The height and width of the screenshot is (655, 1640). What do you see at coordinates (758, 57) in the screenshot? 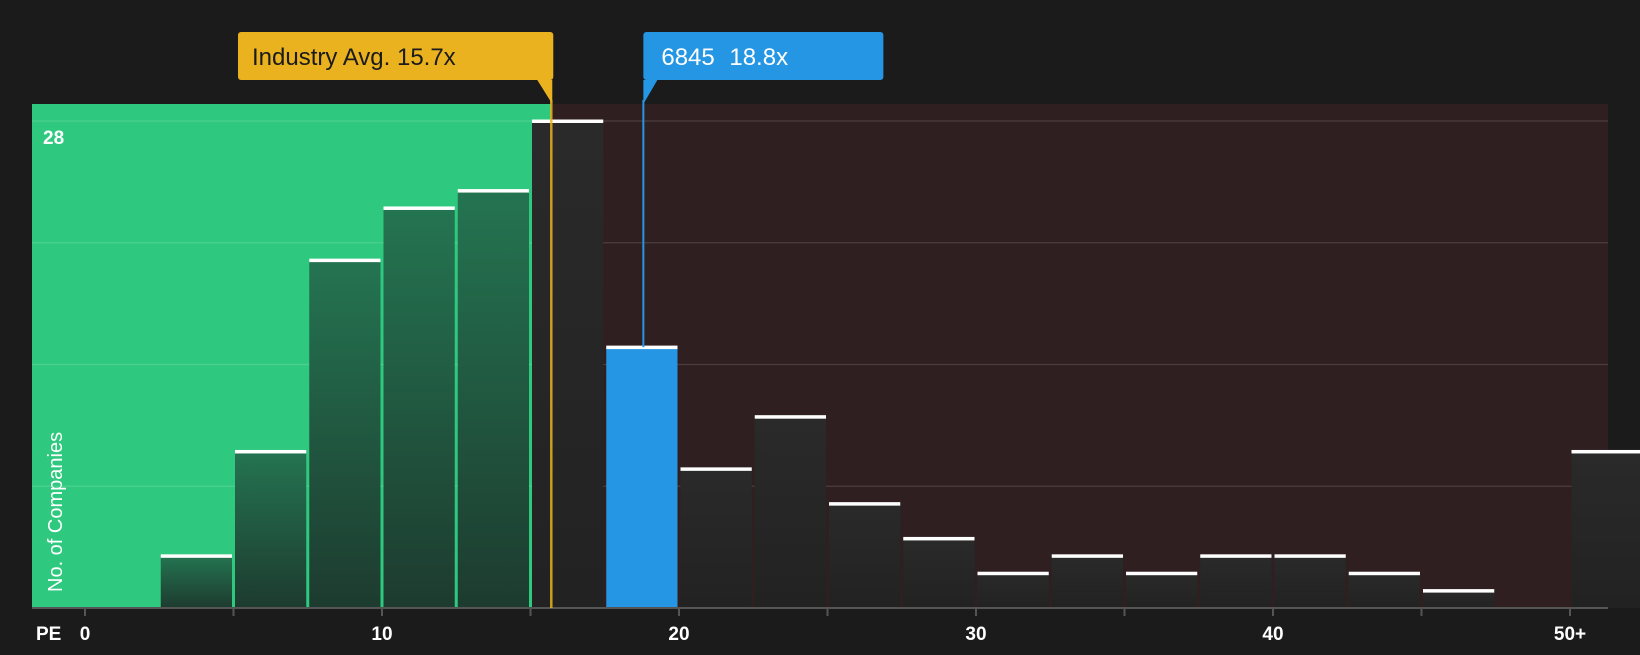
I see `company-pe-value: 18.8x` at bounding box center [758, 57].